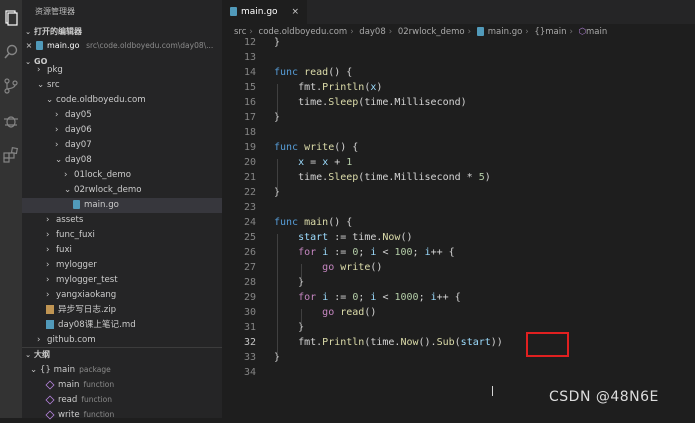 The image size is (695, 423). Describe the element at coordinates (122, 340) in the screenshot. I see `tree-item: › github.com` at that location.